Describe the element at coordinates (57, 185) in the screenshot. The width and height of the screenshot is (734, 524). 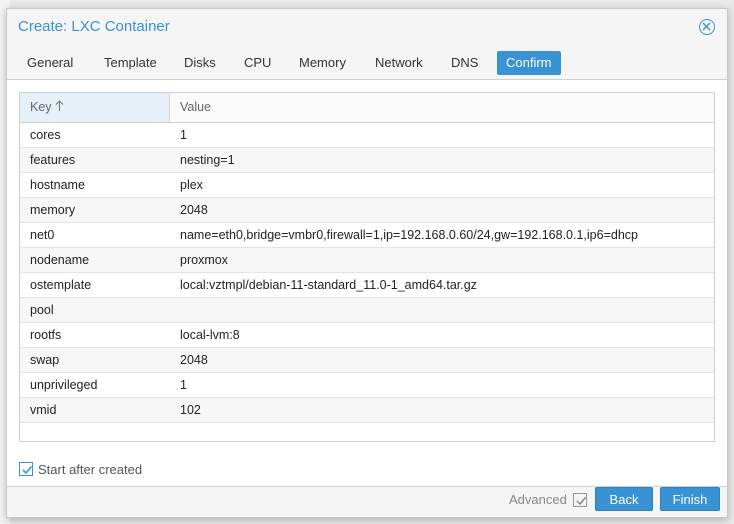
I see `row-key: hostname` at that location.